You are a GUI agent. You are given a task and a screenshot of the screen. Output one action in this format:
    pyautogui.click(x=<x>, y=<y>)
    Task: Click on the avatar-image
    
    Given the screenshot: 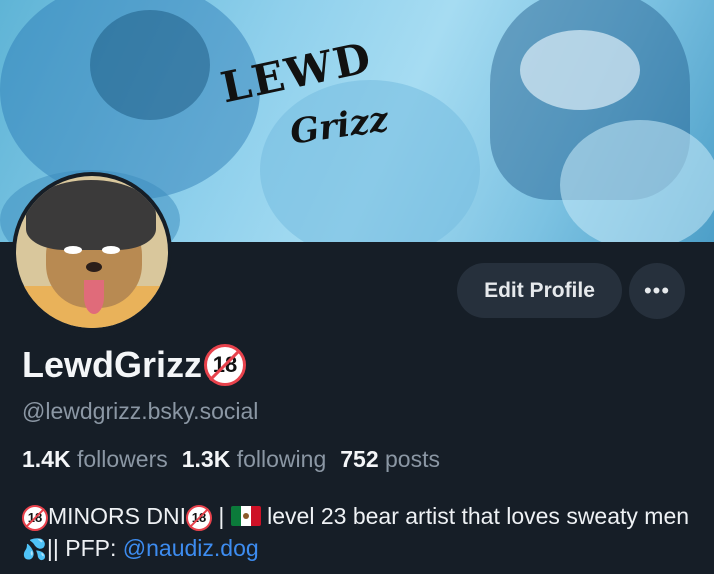 What is the action you would take?
    pyautogui.click(x=92, y=252)
    